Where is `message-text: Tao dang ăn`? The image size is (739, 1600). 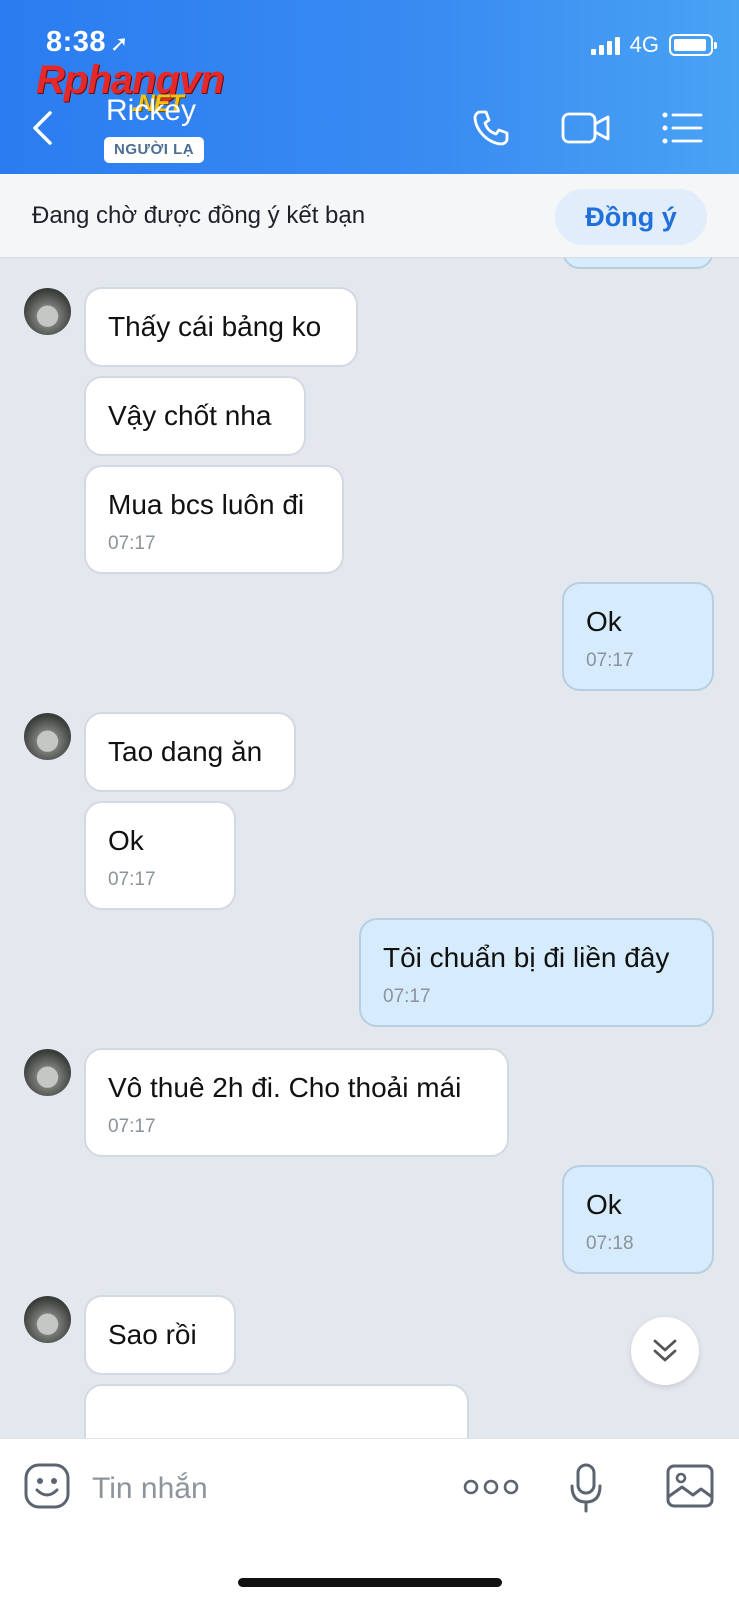 message-text: Tao dang ăn is located at coordinates (185, 751).